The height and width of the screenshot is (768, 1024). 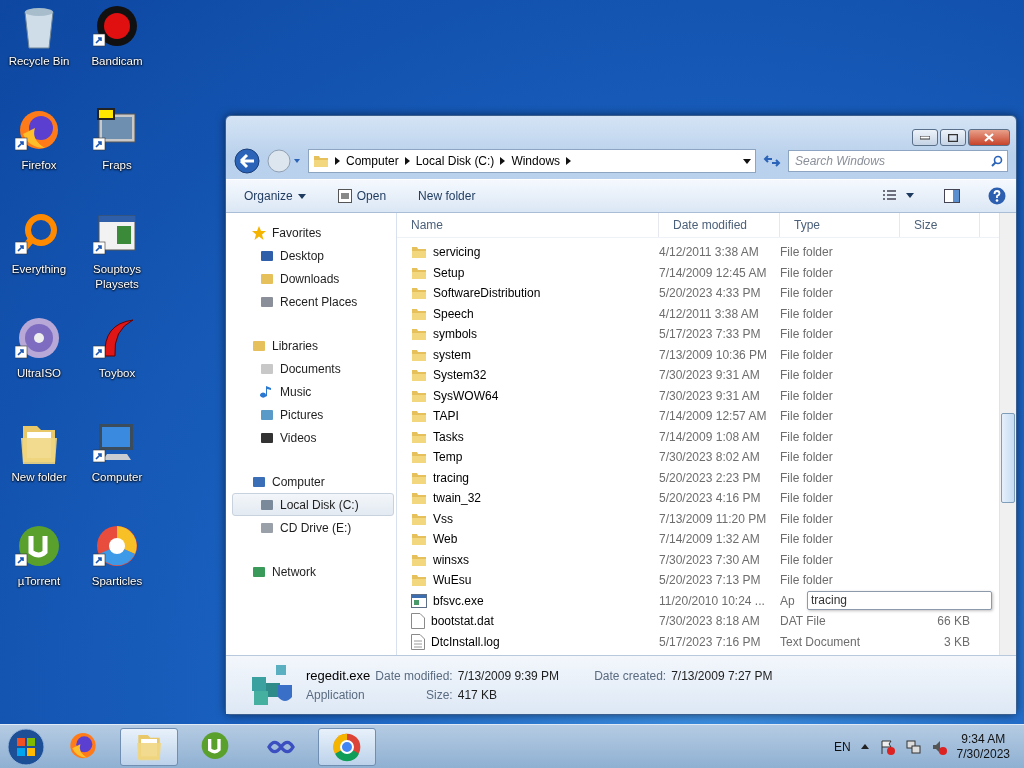 What do you see at coordinates (528, 225) in the screenshot?
I see `column-header: Name` at bounding box center [528, 225].